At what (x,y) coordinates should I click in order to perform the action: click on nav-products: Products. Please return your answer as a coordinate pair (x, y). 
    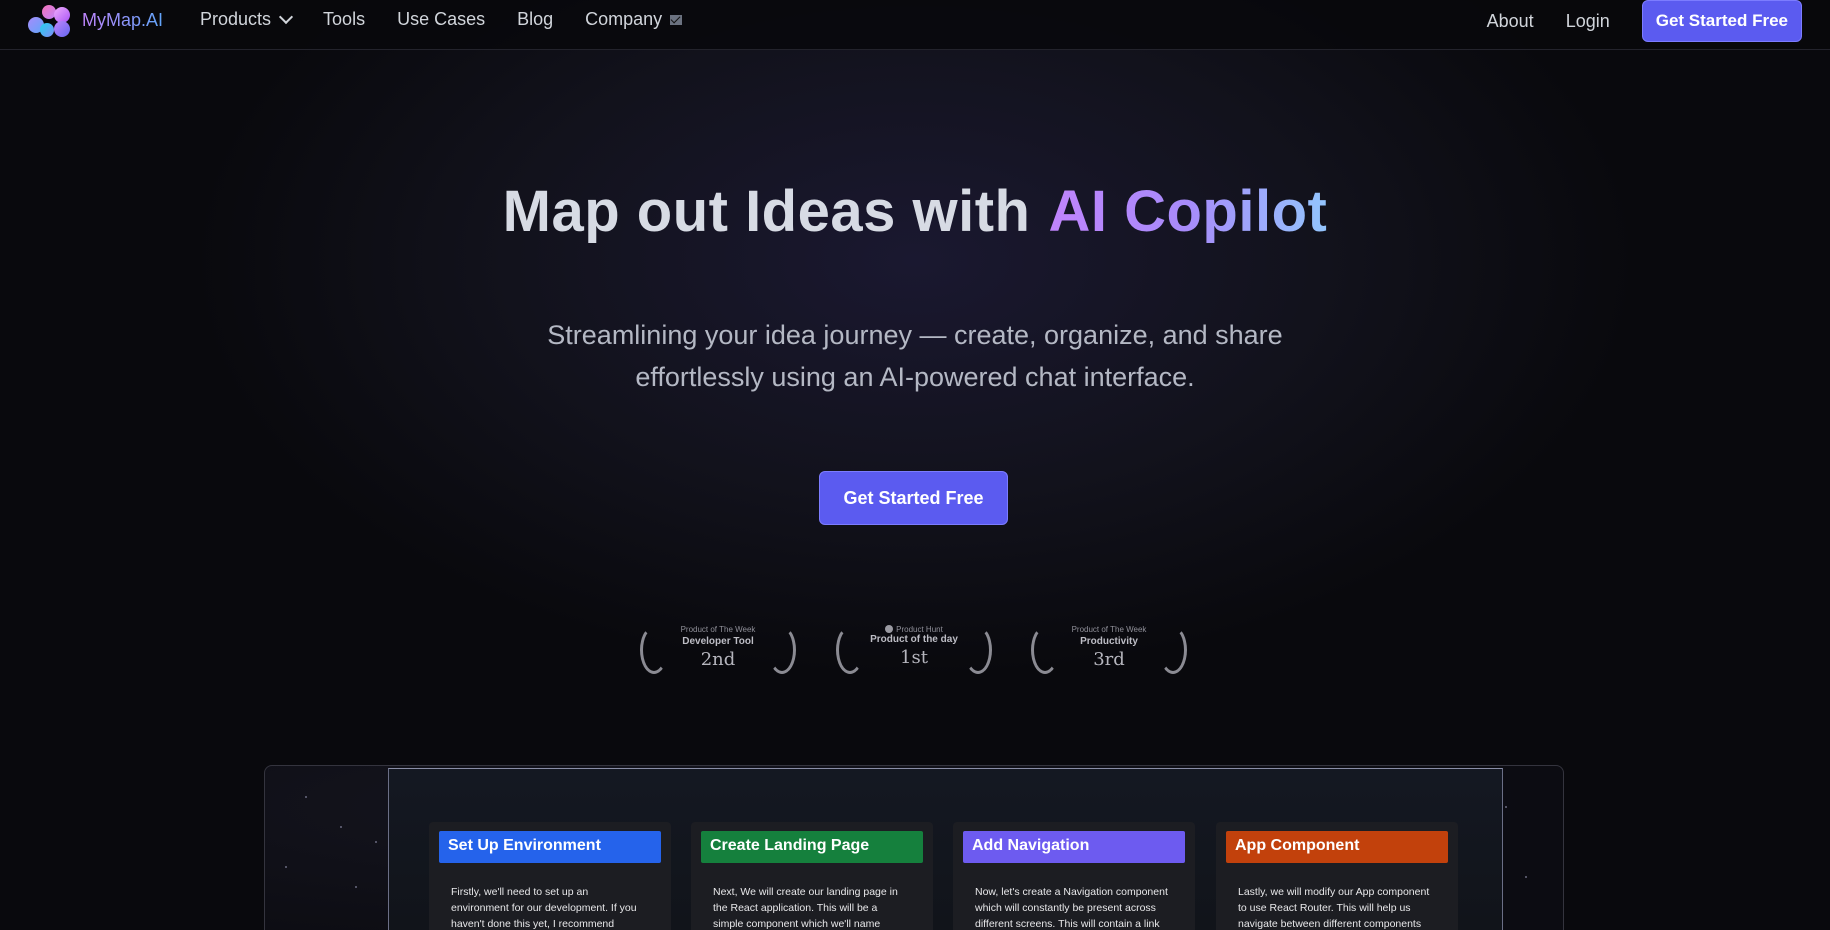
    Looking at the image, I should click on (247, 19).